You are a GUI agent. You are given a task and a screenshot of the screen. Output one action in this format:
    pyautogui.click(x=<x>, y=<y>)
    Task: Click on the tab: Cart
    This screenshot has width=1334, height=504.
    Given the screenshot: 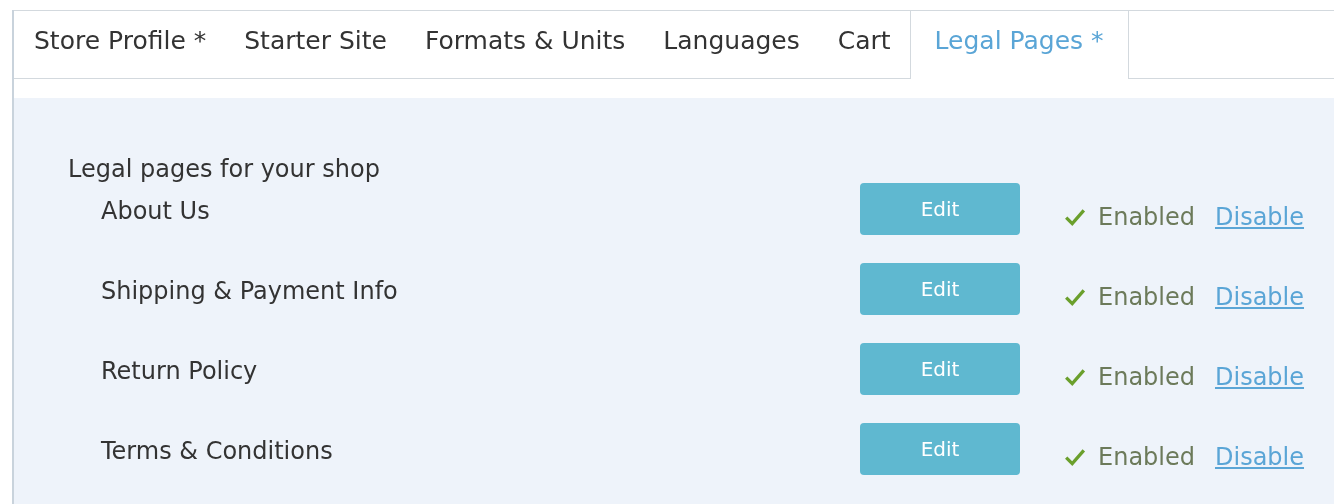 What is the action you would take?
    pyautogui.click(x=864, y=44)
    